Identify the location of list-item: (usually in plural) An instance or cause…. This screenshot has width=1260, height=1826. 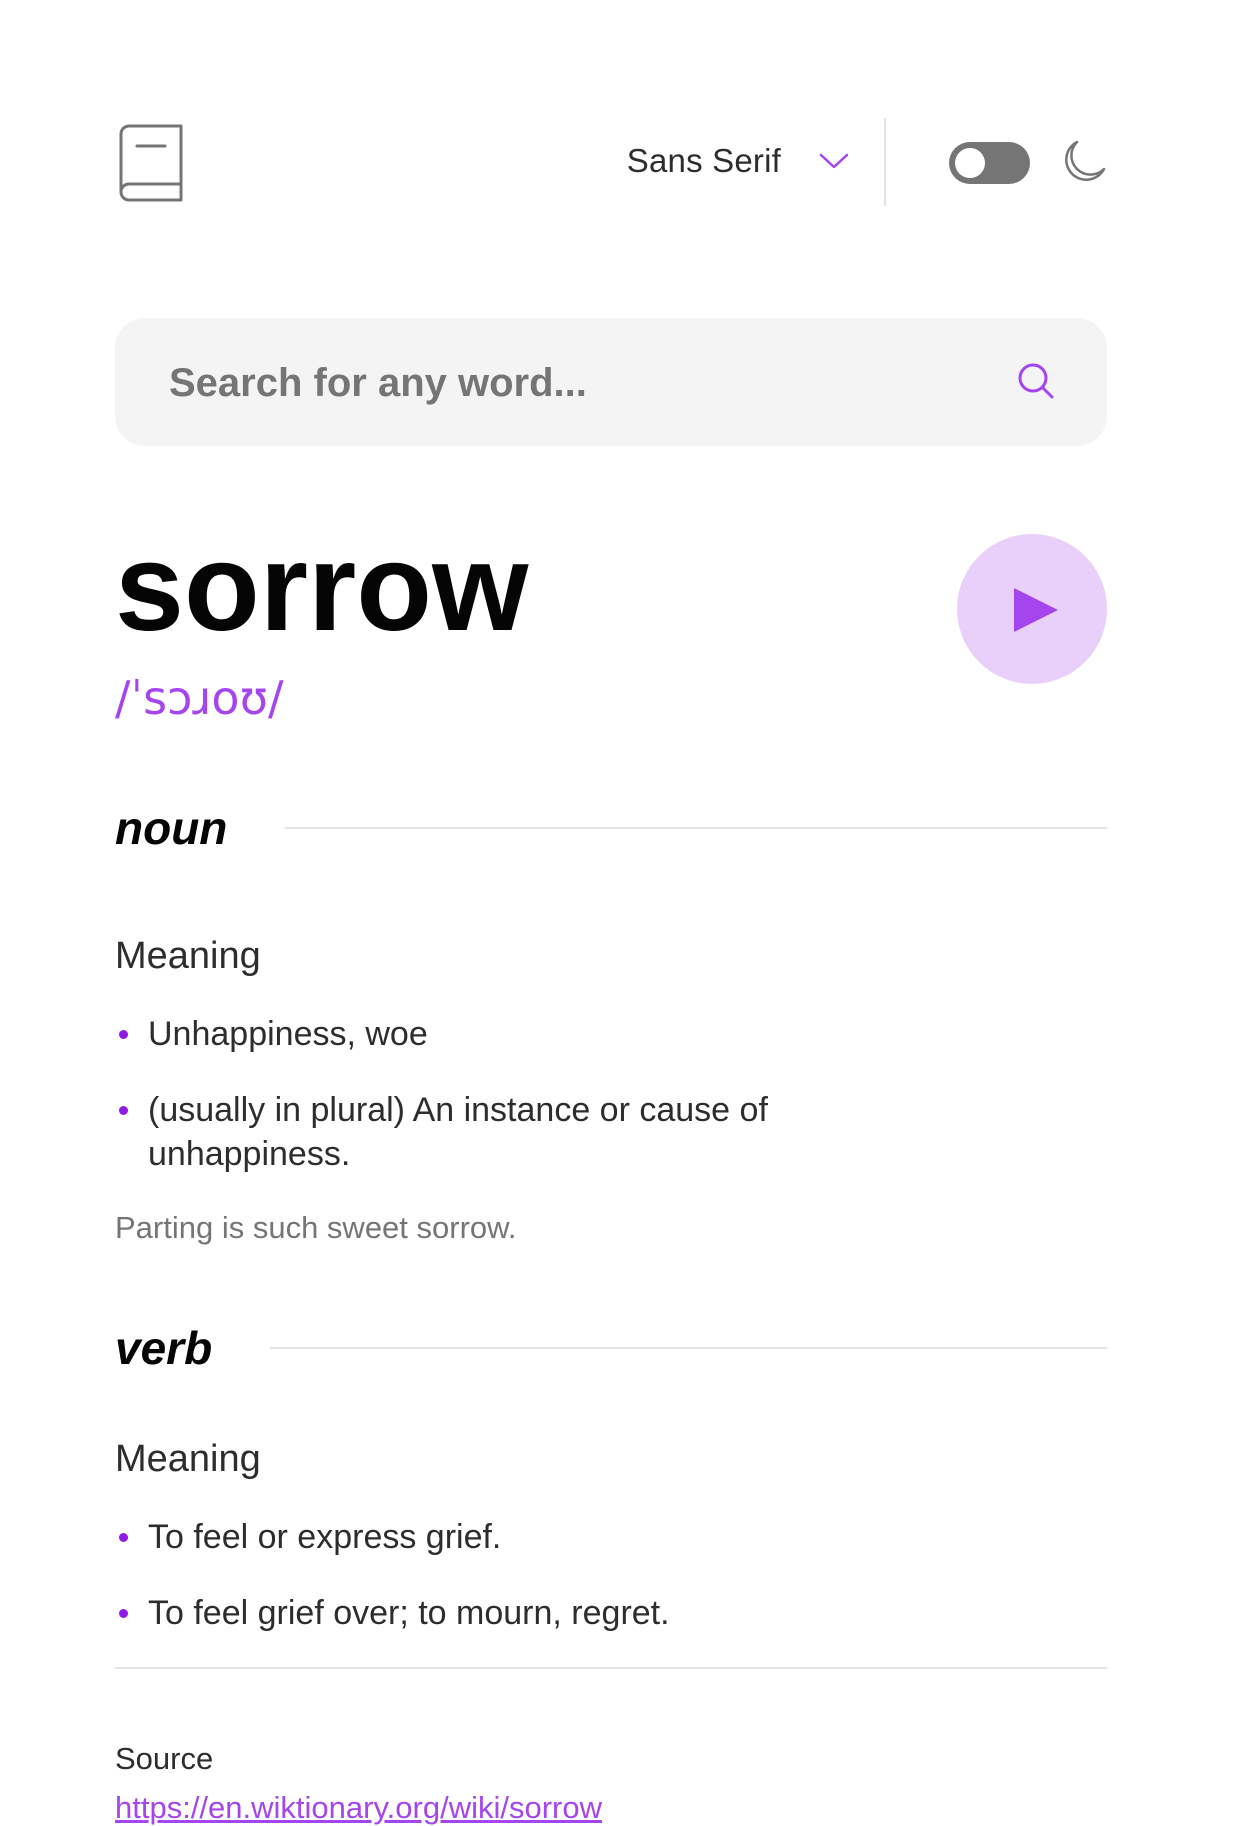
(495, 1132).